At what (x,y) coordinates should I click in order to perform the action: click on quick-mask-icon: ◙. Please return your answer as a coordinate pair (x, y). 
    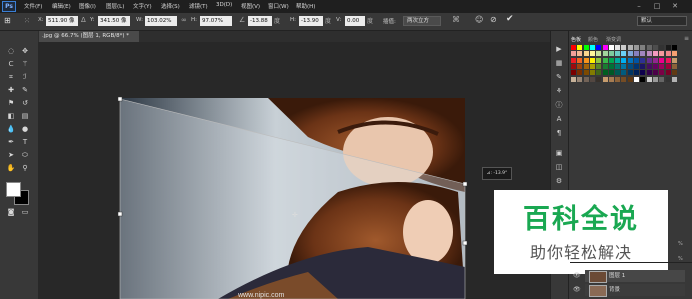
    Looking at the image, I should click on (11, 212).